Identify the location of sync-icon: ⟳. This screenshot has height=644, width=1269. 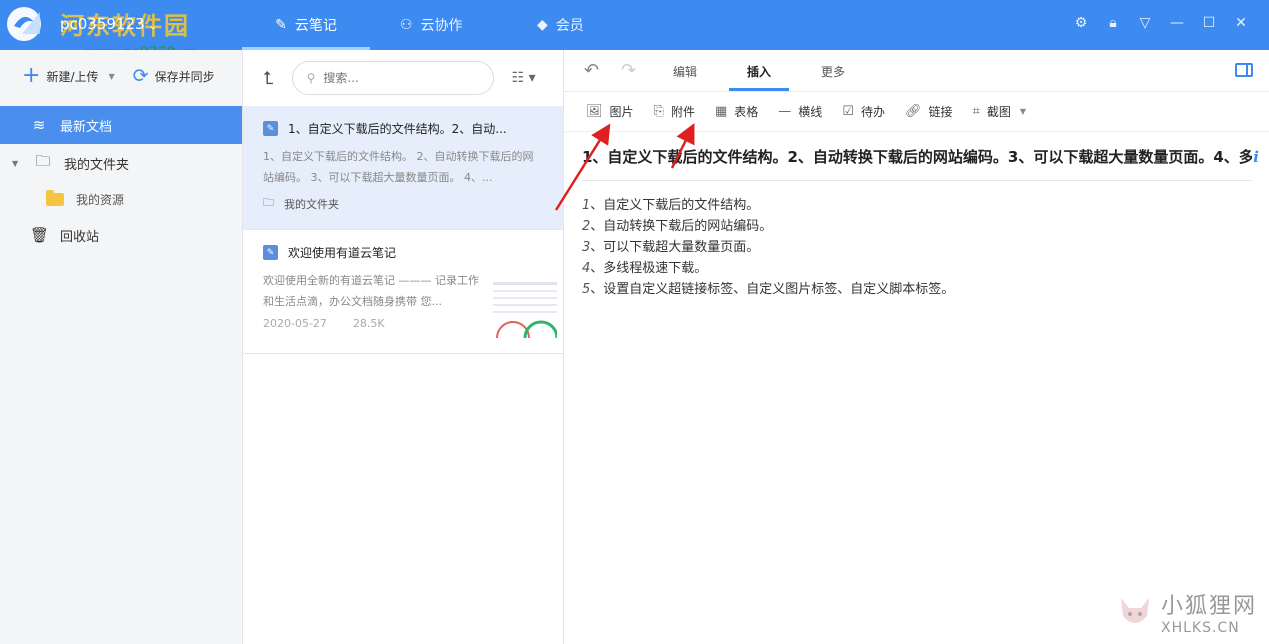
(140, 75).